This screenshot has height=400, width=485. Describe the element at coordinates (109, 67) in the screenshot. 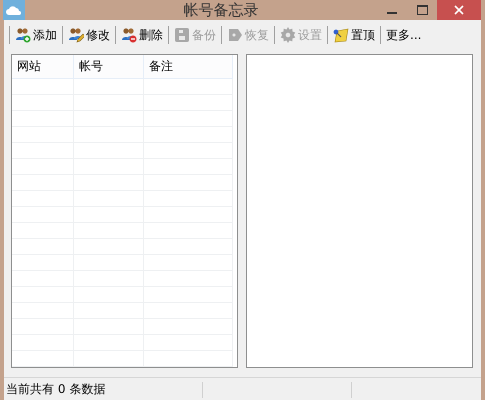

I see `column-header: 帐号` at that location.